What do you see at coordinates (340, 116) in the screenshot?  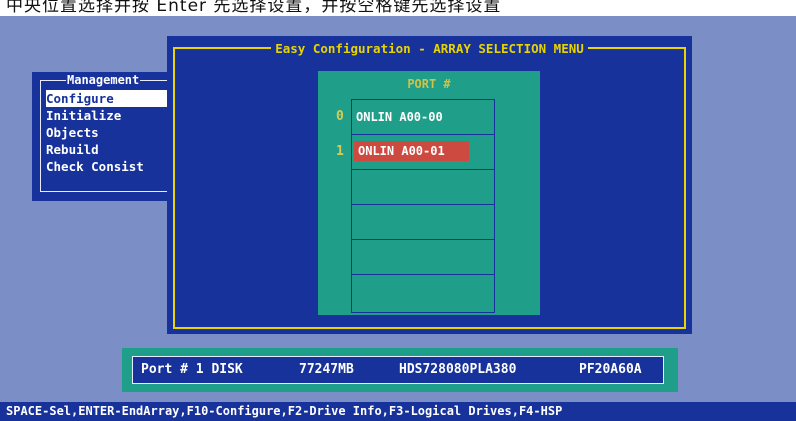 I see `port-number-0: 0` at bounding box center [340, 116].